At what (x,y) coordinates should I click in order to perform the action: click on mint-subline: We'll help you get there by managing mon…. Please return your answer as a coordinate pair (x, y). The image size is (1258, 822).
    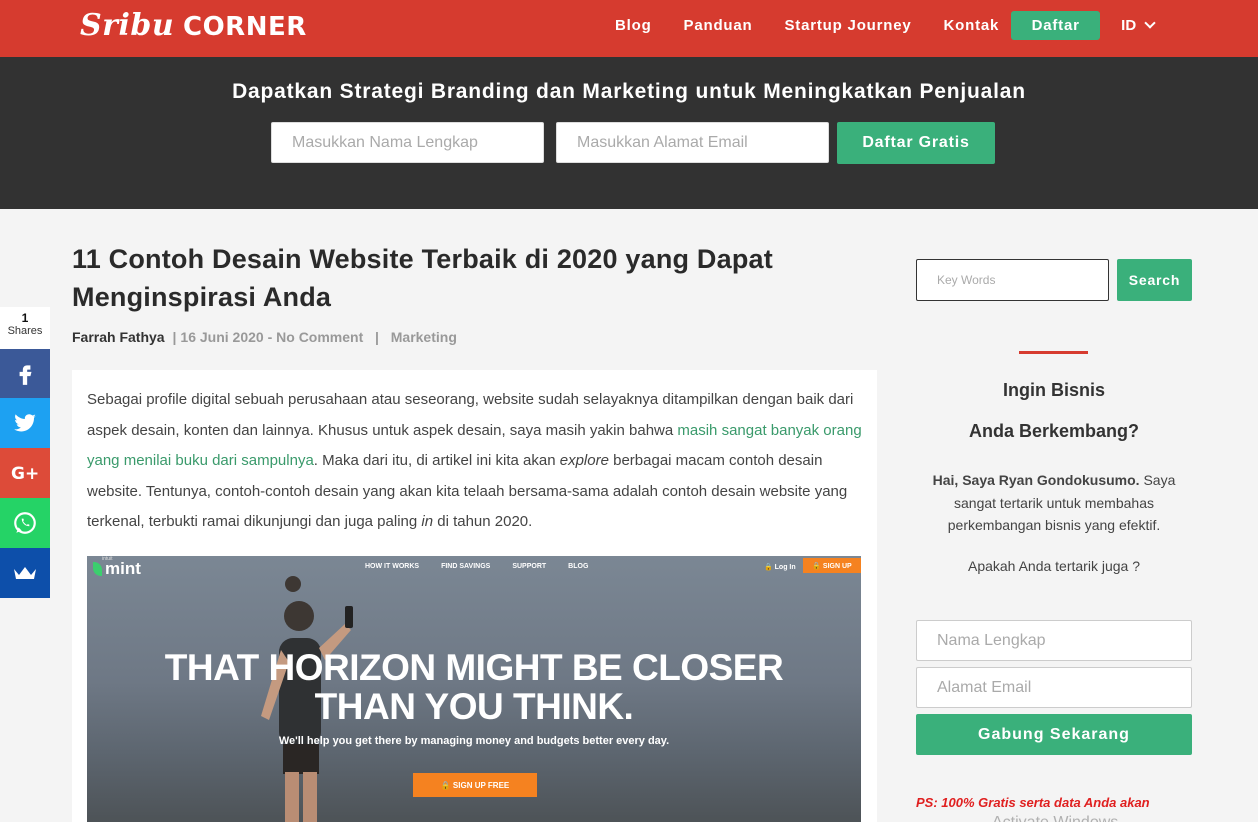
    Looking at the image, I should click on (474, 741).